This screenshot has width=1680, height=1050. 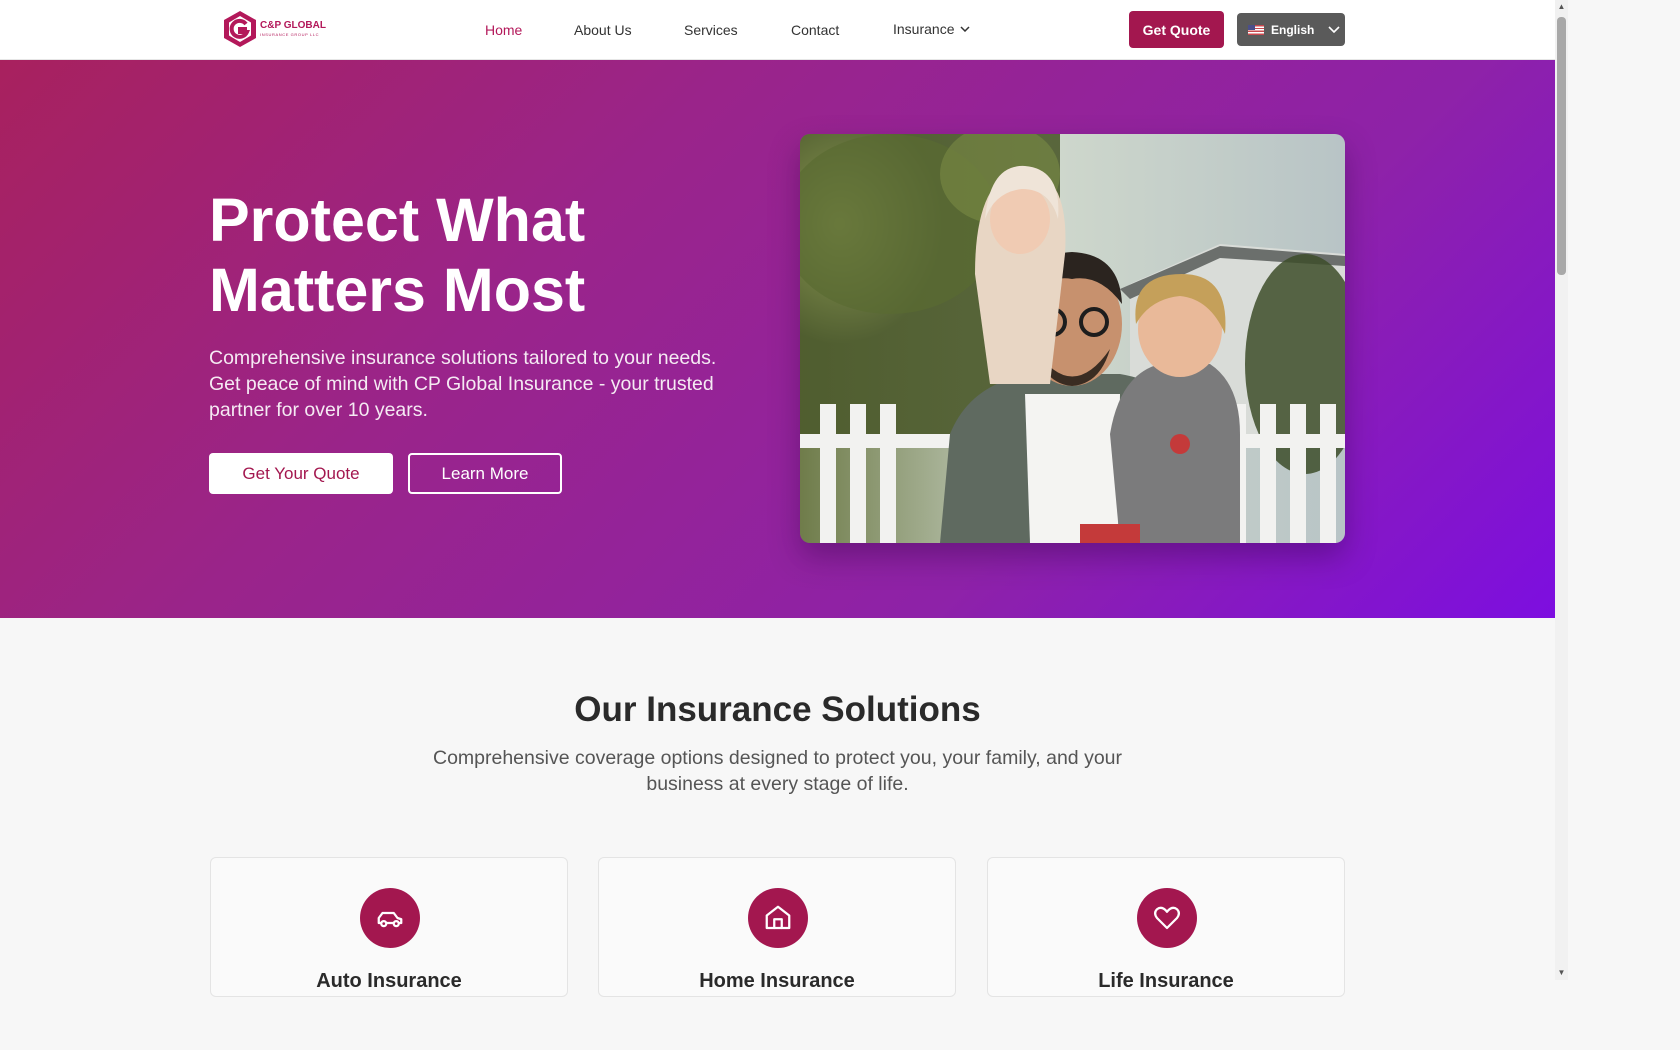 I want to click on card-title: Life Insurance, so click(x=1166, y=981).